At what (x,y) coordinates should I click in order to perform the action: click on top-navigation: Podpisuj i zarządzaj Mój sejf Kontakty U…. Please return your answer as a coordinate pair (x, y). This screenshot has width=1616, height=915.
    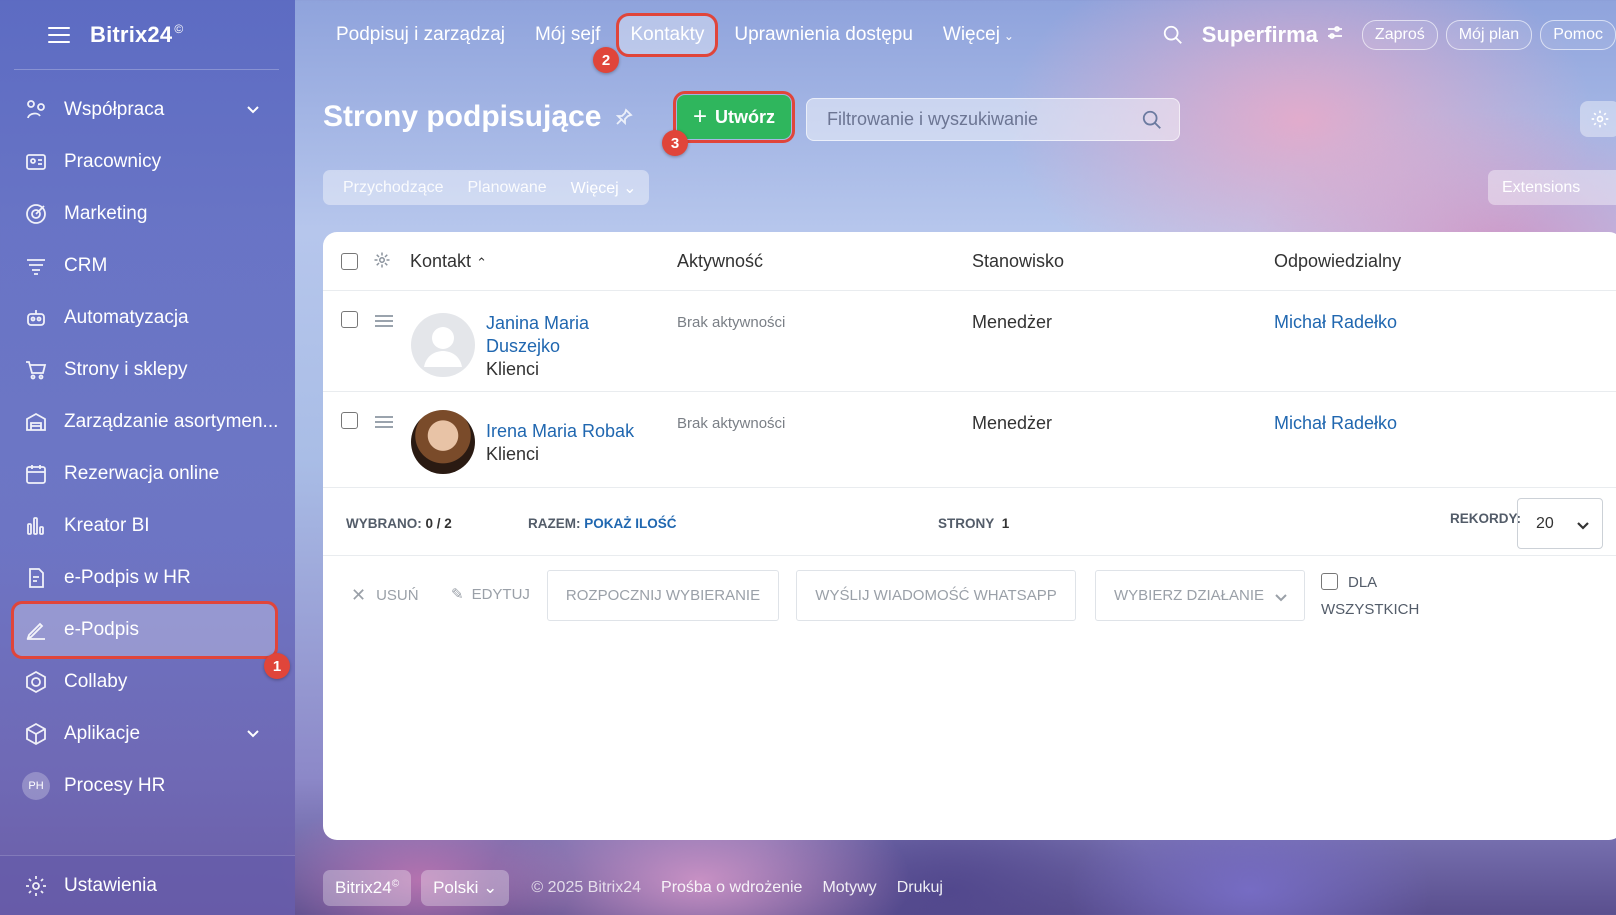
    Looking at the image, I should click on (955, 35).